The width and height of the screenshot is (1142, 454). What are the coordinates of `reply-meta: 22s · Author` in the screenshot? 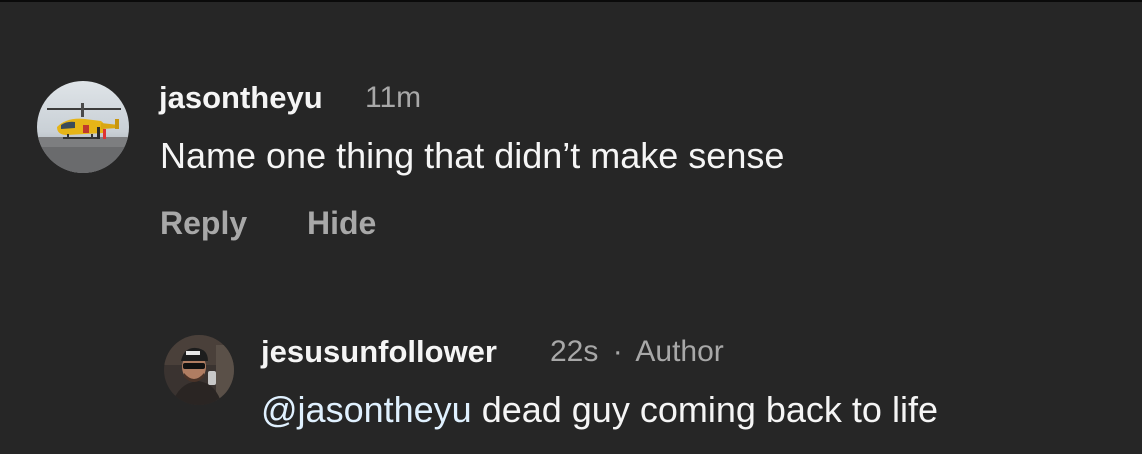 It's located at (637, 352).